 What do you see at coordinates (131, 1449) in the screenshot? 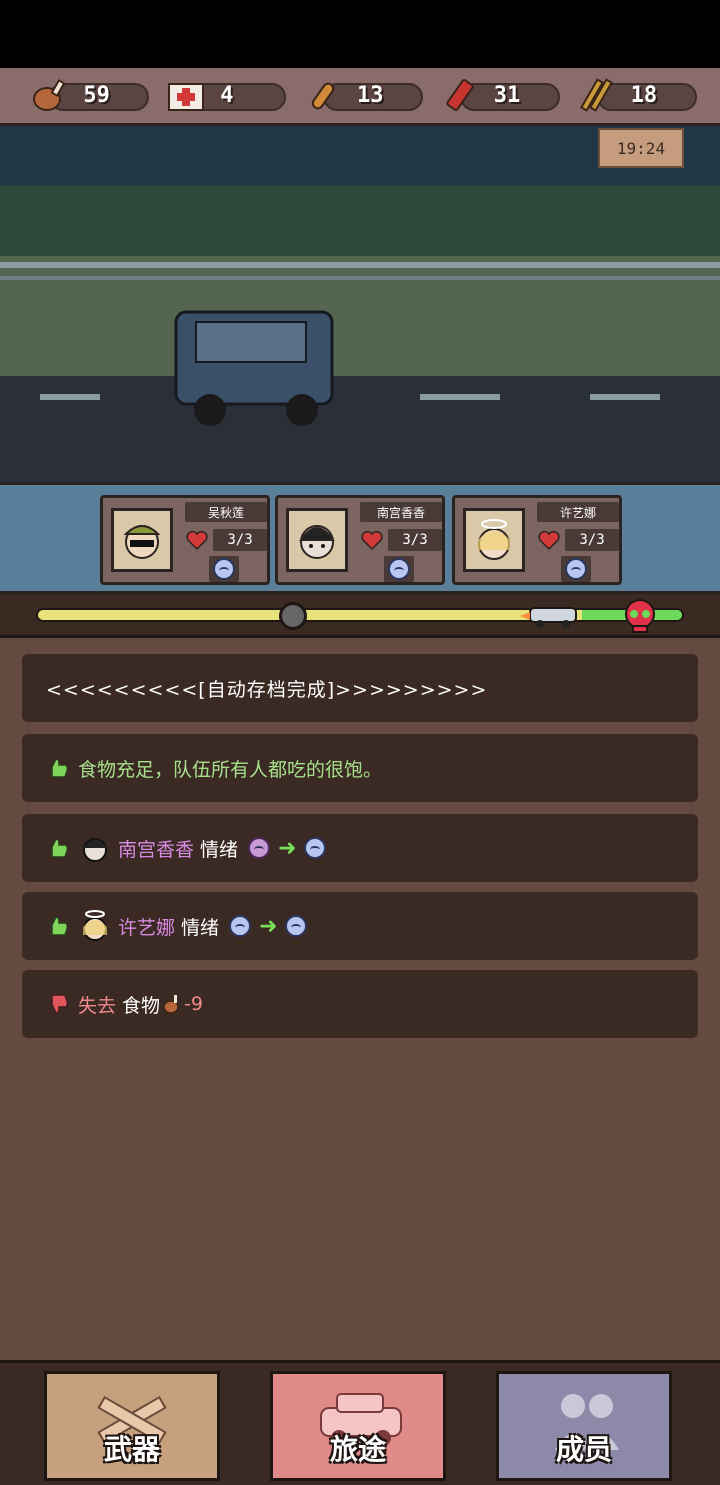
I see `weapons-label: 武器` at bounding box center [131, 1449].